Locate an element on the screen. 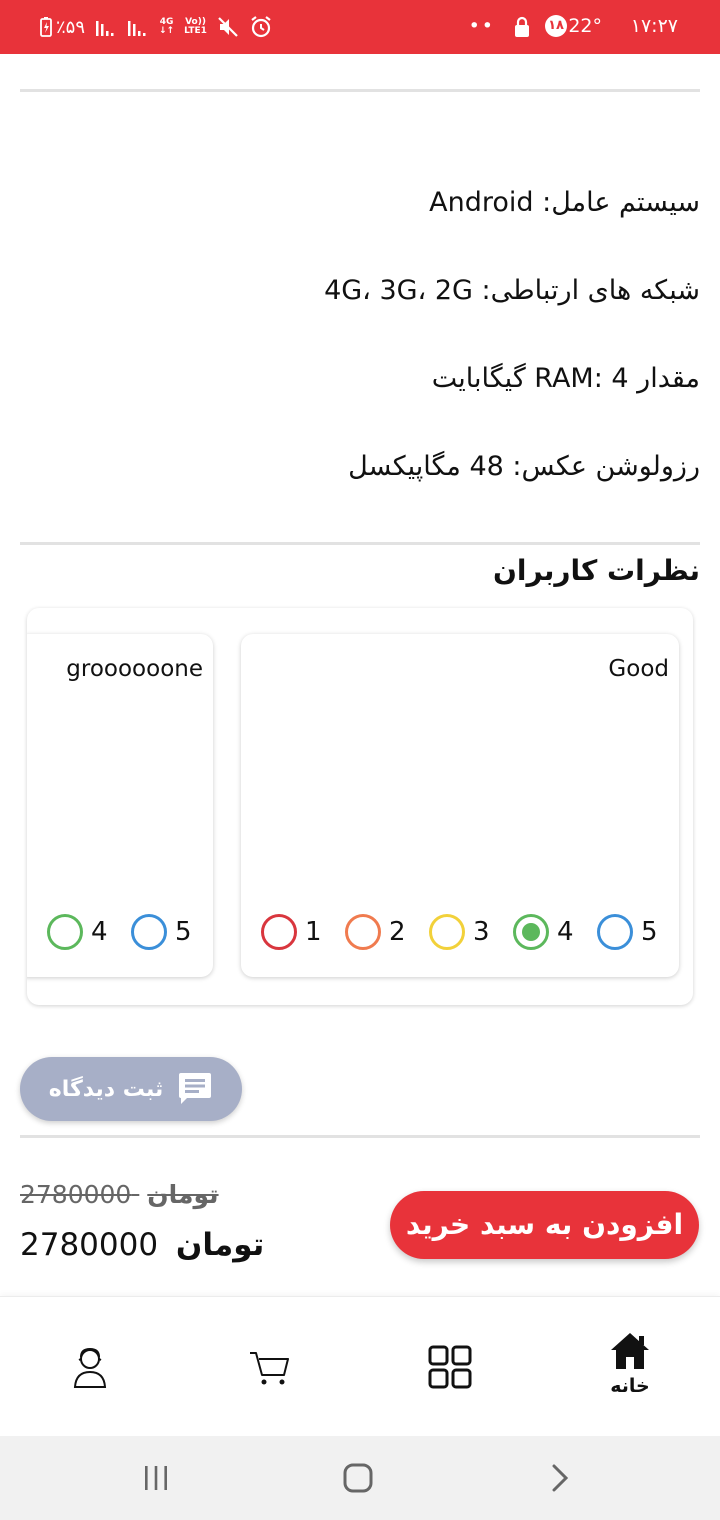 The width and height of the screenshot is (720, 1520). bottom-navigation: خانه is located at coordinates (360, 1366).